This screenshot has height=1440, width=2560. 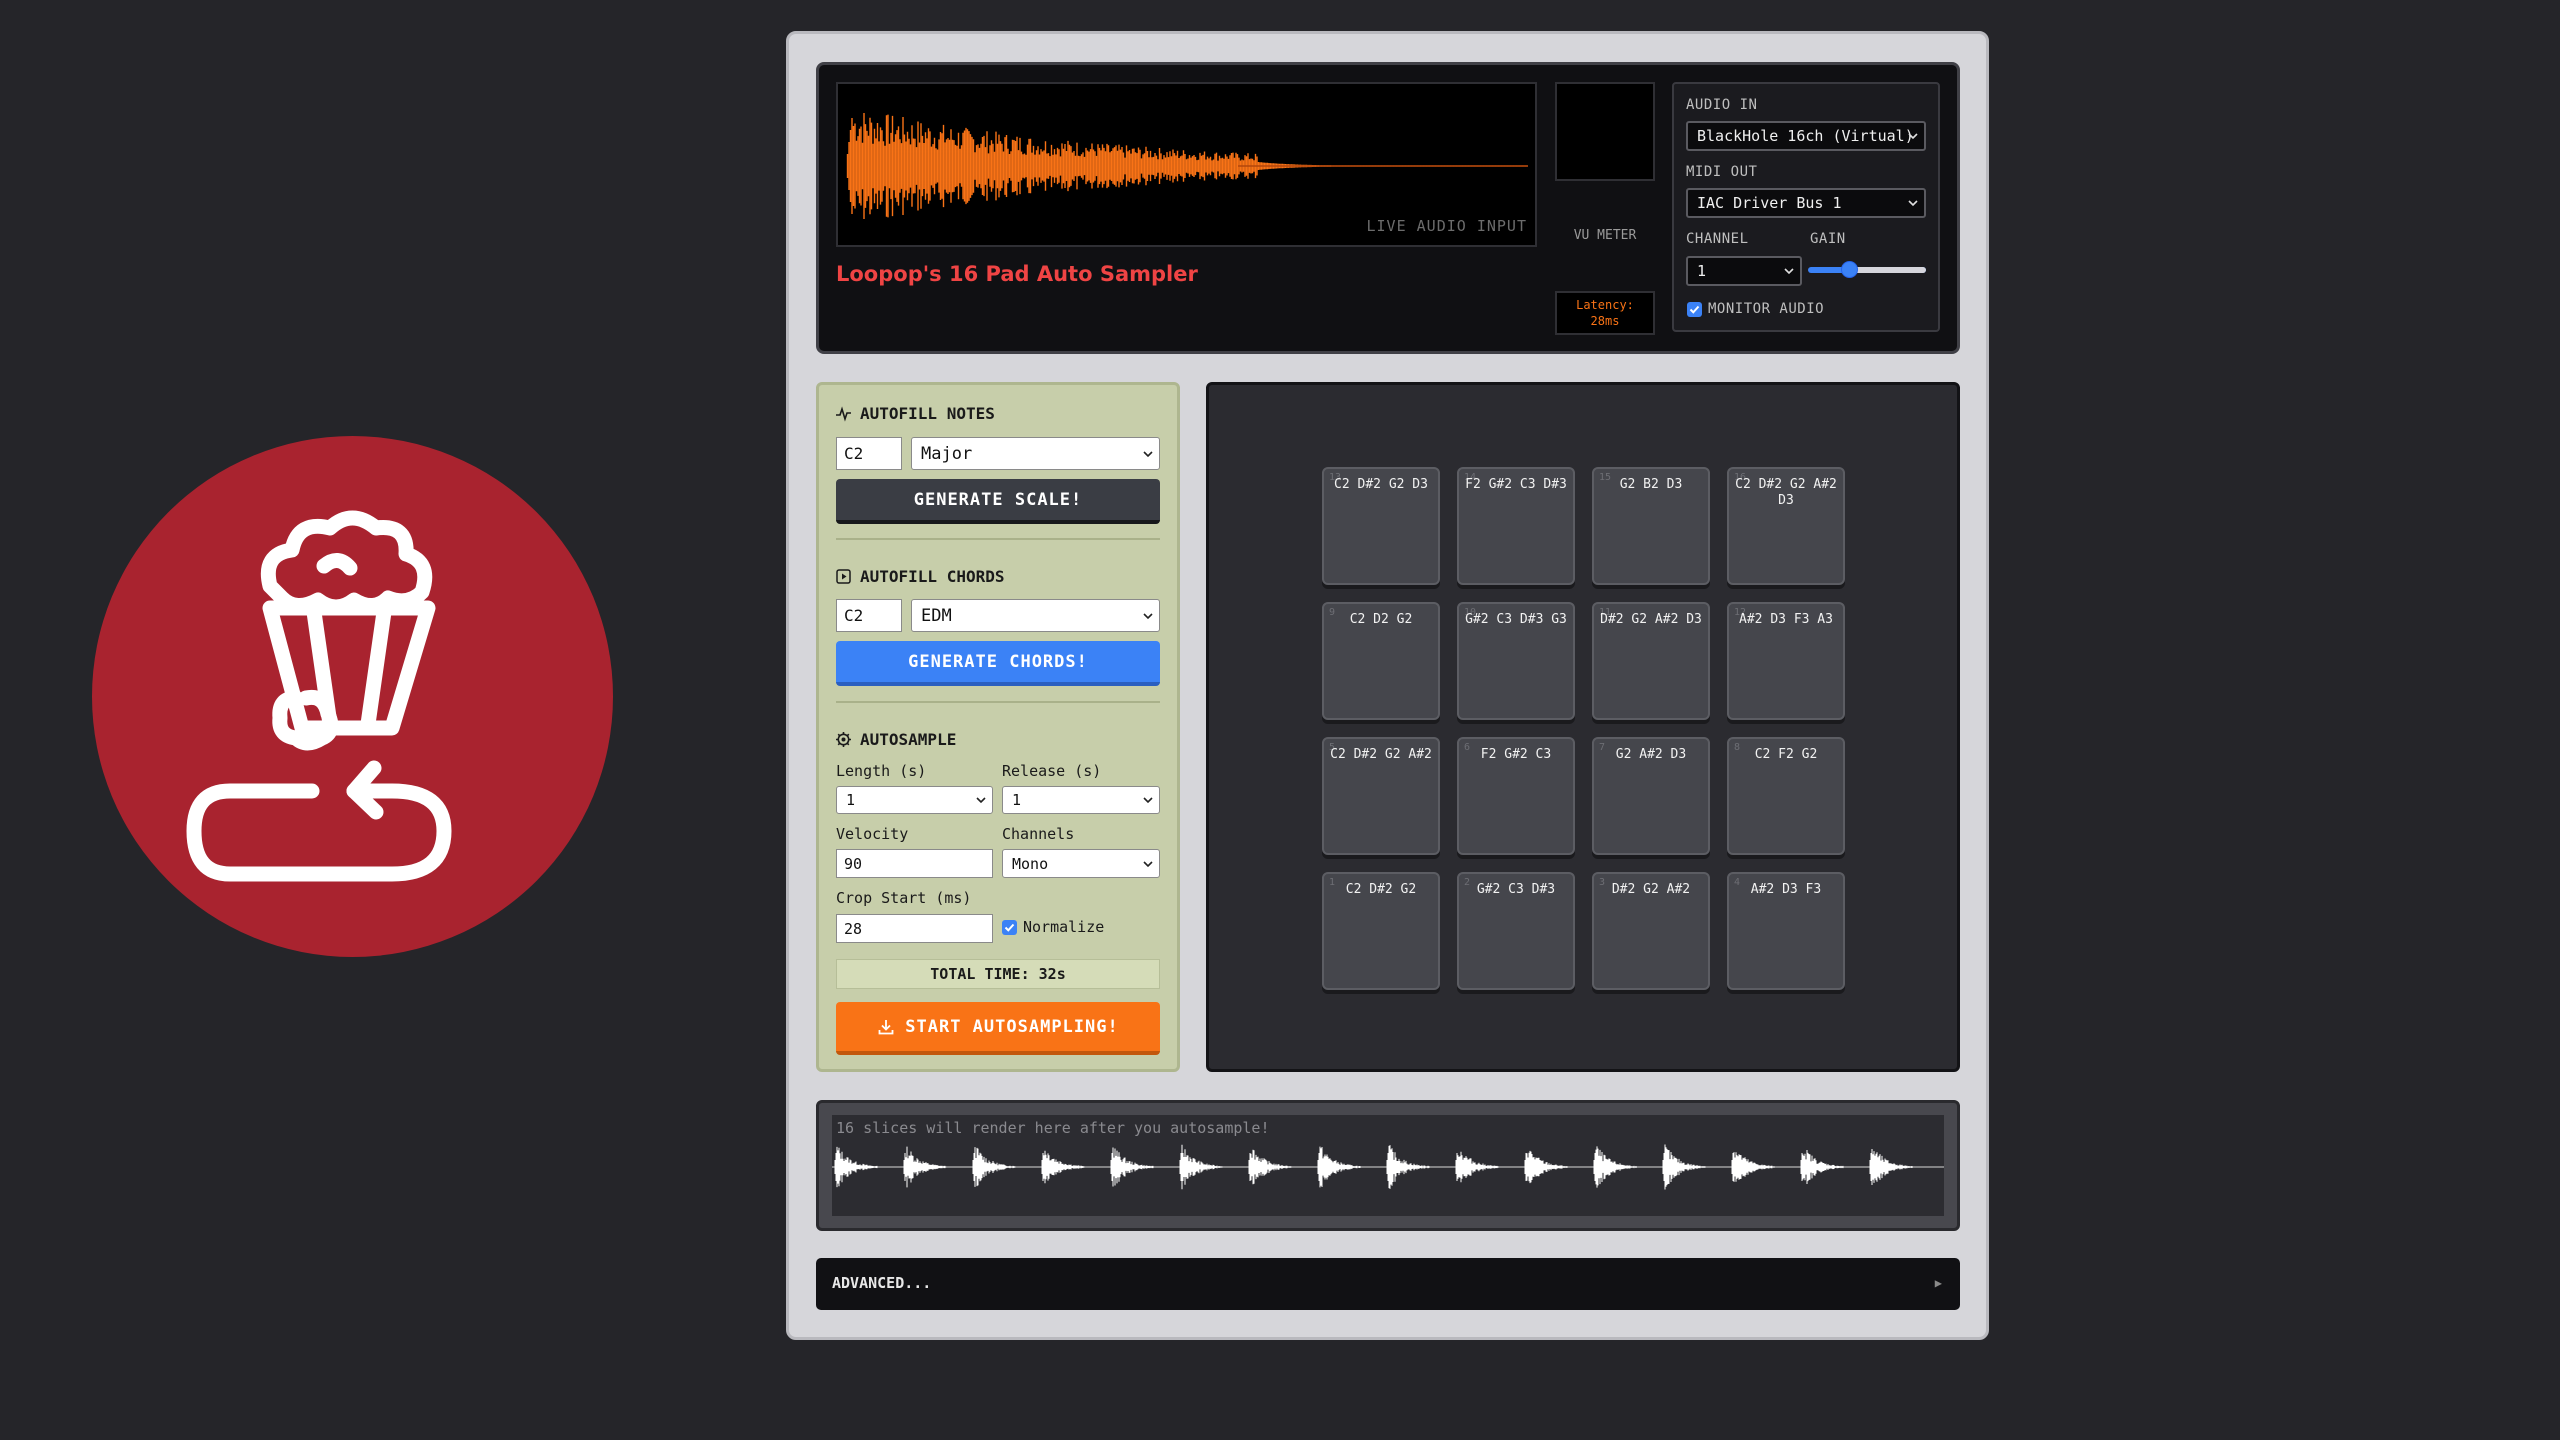 I want to click on vu-meter-display, so click(x=1605, y=131).